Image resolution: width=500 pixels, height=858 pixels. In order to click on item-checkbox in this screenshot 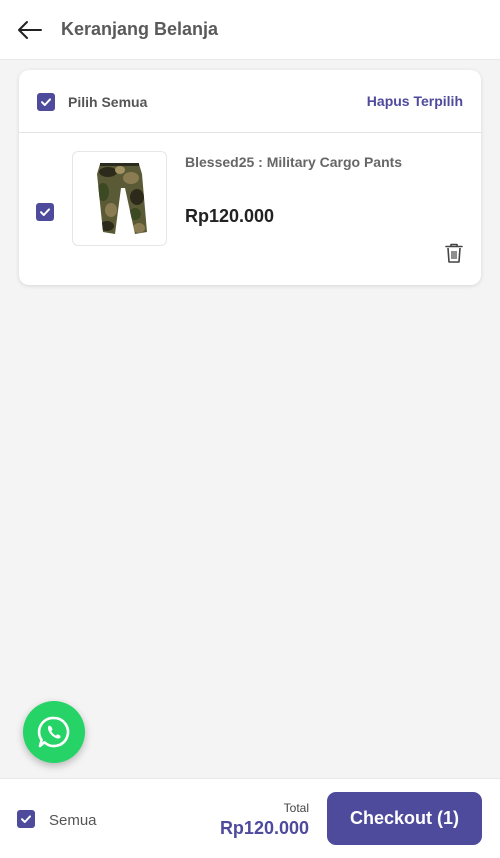, I will do `click(45, 212)`.